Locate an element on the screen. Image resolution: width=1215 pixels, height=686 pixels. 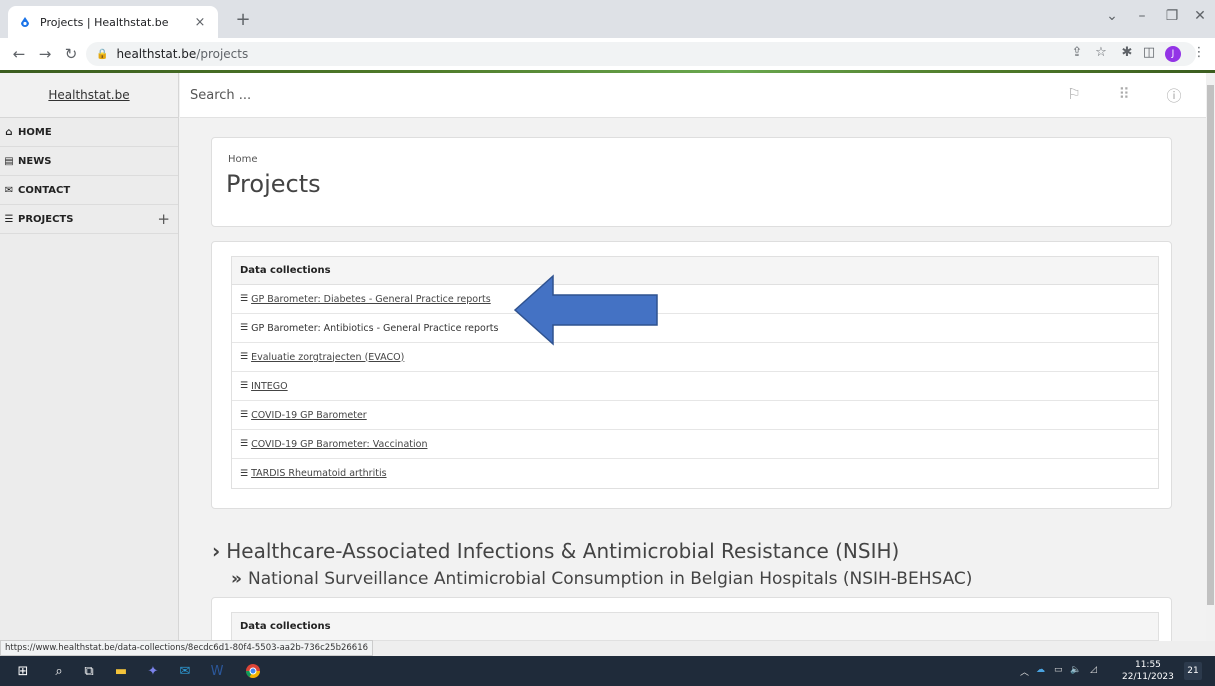
healthstat-favicon-icon is located at coordinates (25, 22).